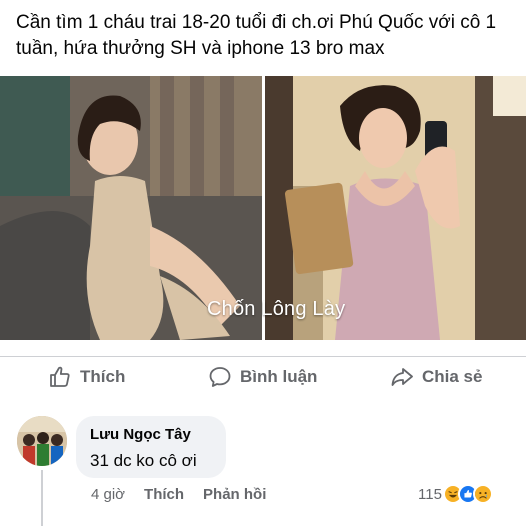 The image size is (526, 526). I want to click on thumbs-up-icon, so click(60, 376).